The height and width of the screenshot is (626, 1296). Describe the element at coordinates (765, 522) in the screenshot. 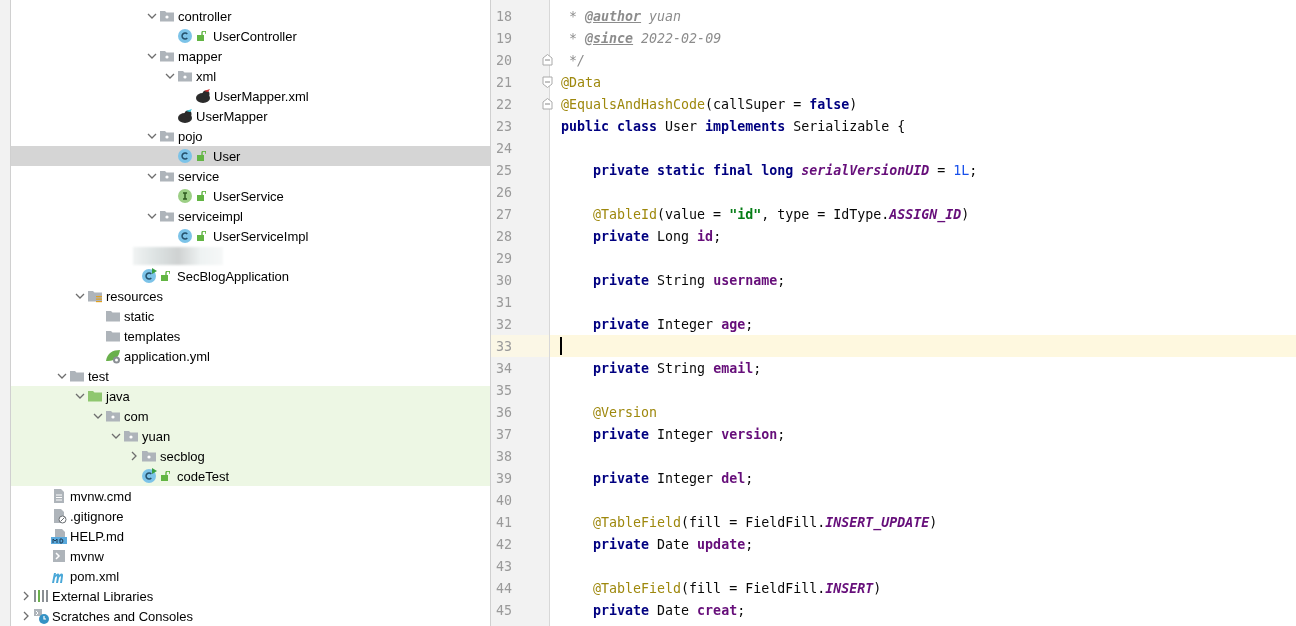

I see `code-line: @TableField(fill = FieldFill.INSERT_UPDATE)` at that location.